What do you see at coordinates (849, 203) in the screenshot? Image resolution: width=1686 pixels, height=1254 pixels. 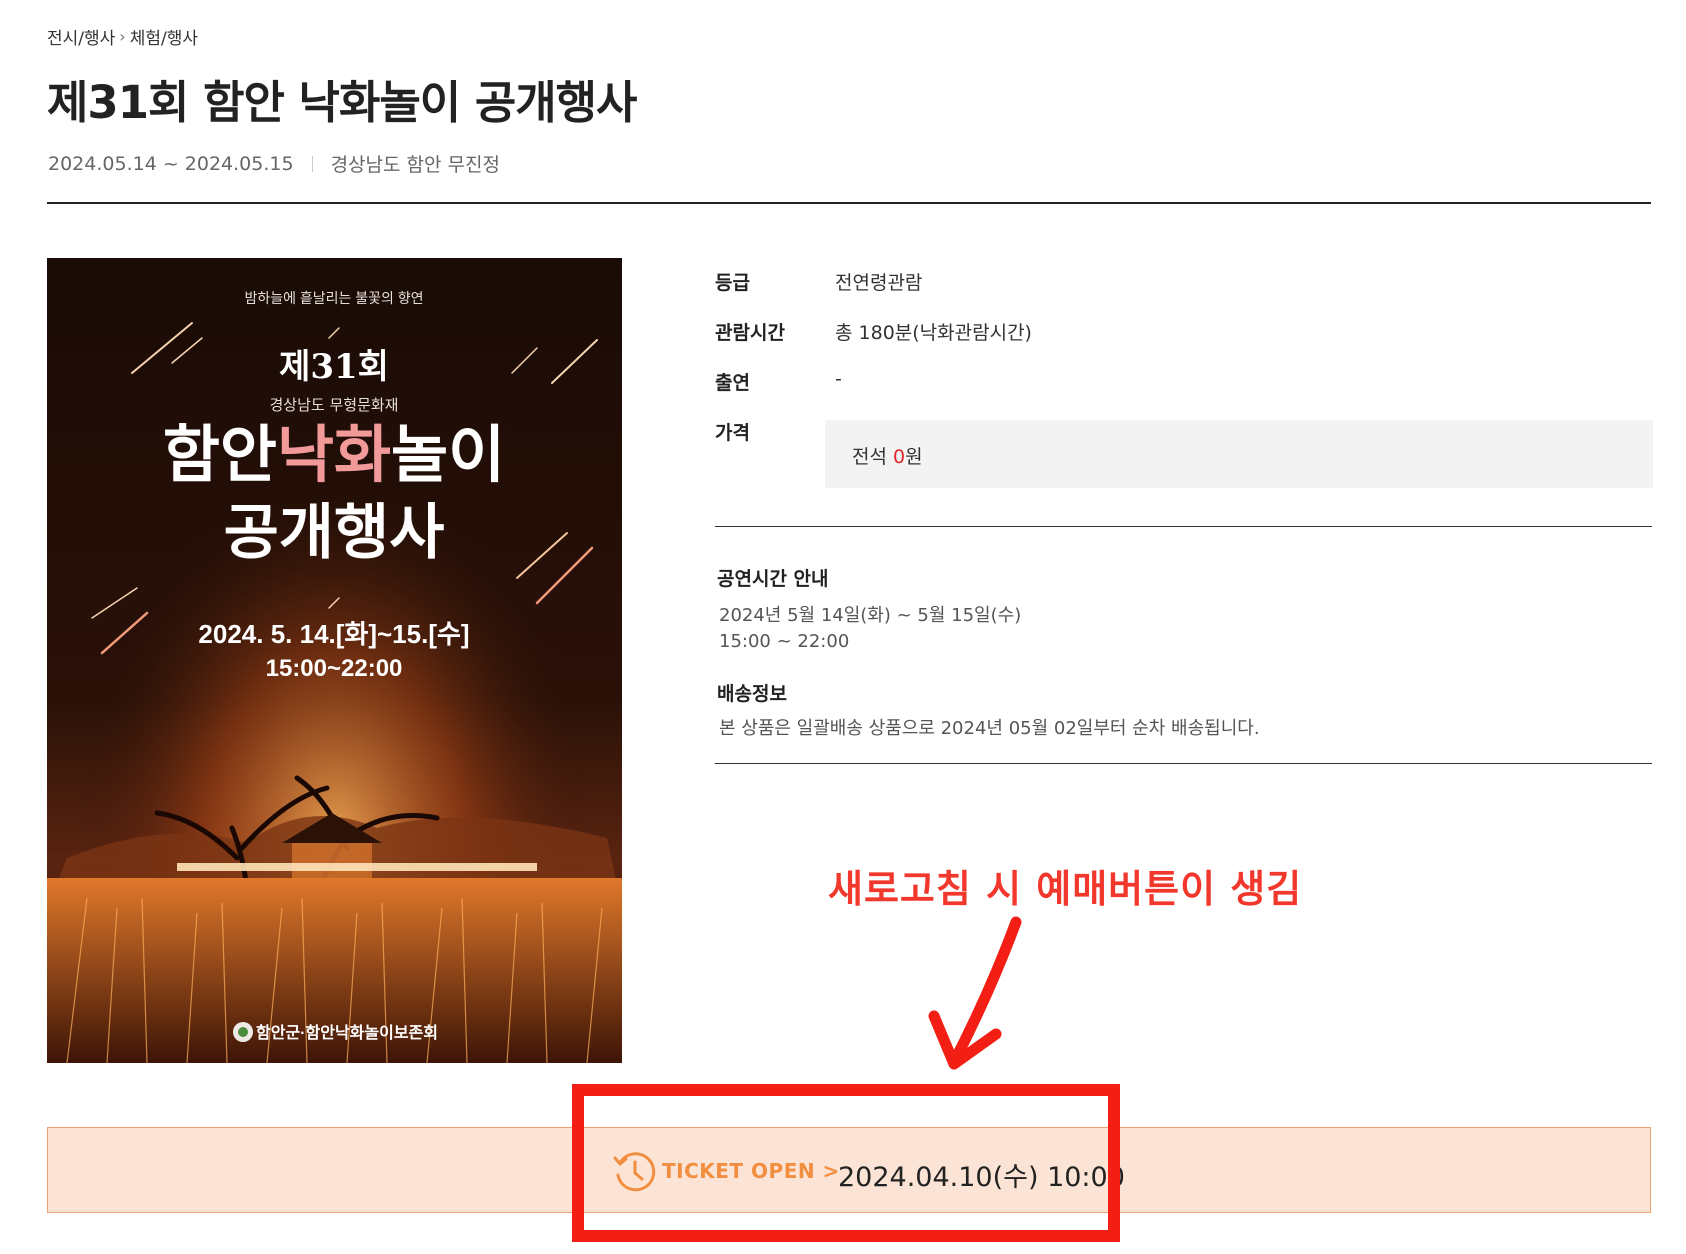 I see `header-divider` at bounding box center [849, 203].